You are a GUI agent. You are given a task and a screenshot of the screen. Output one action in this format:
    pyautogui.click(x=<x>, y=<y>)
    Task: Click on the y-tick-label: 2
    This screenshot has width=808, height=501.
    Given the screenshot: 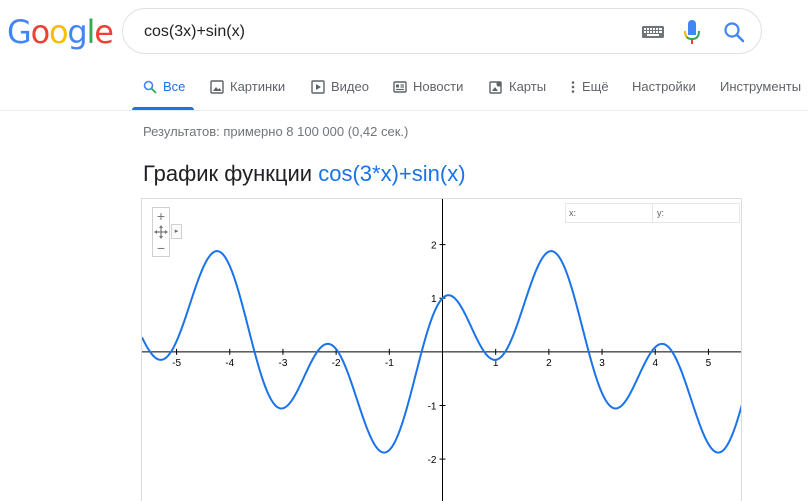 What is the action you would take?
    pyautogui.click(x=434, y=246)
    